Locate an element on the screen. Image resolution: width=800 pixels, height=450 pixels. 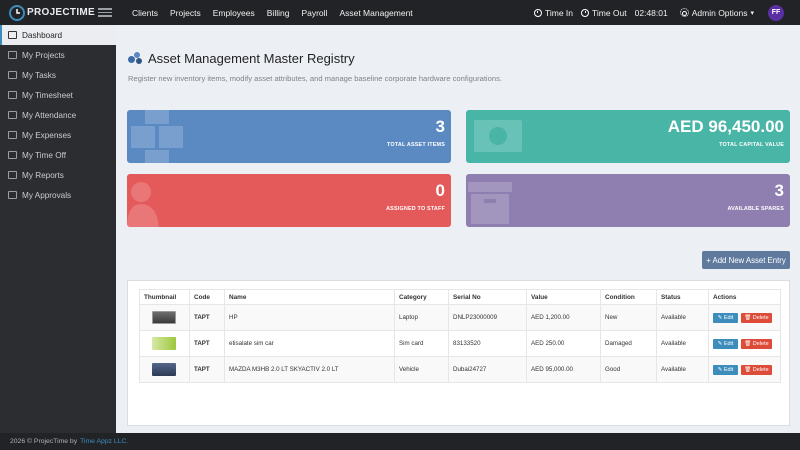
user-icon is located at coordinates (143, 204).